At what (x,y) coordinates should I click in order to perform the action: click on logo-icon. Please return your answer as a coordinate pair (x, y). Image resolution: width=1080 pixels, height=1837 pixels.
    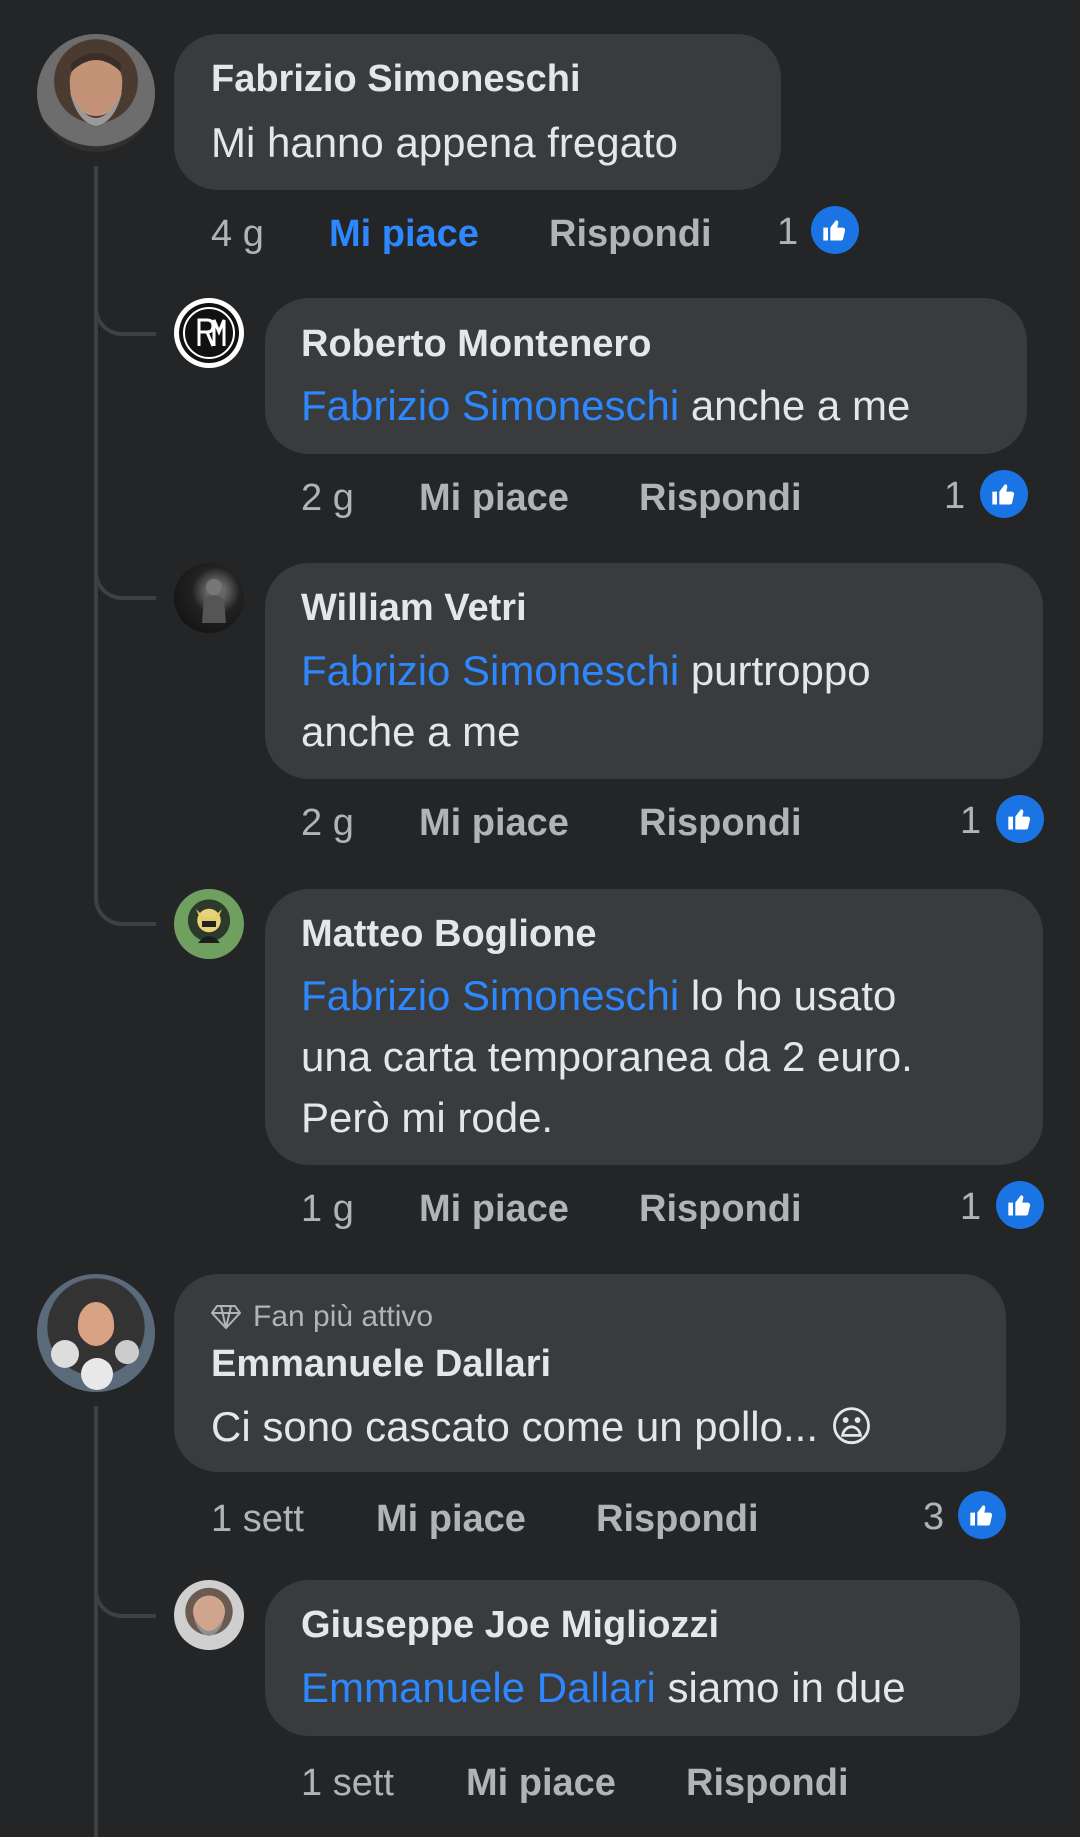
    Looking at the image, I should click on (209, 333).